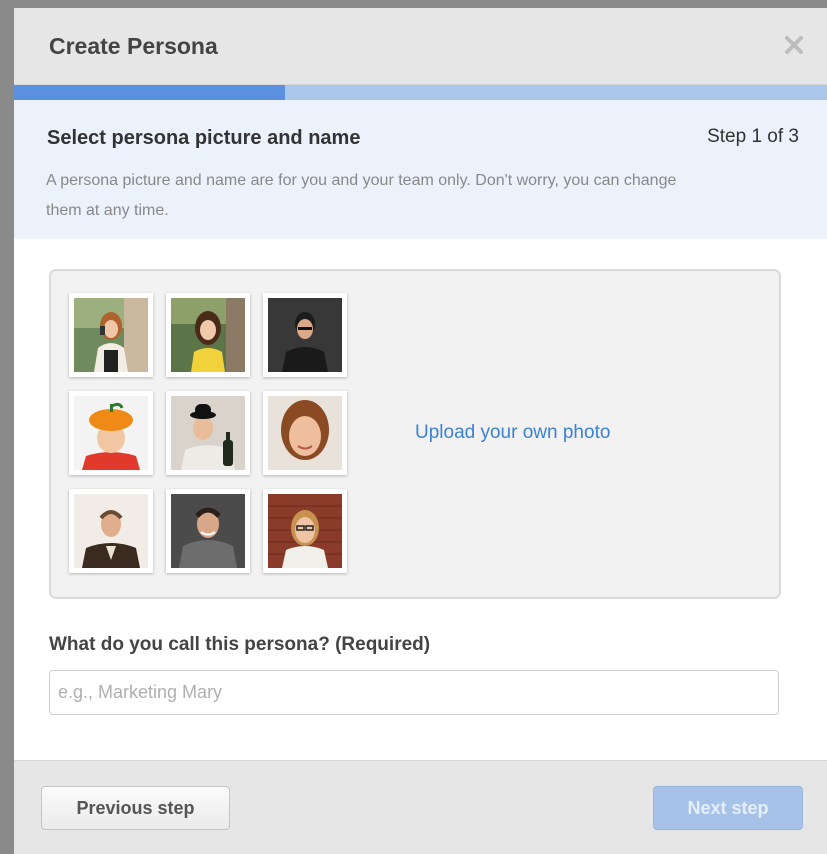 This screenshot has height=854, width=827. I want to click on man-bowler-hat-avatar-icon, so click(208, 433).